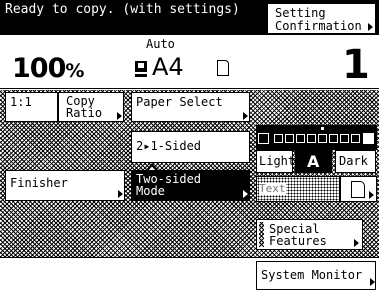 The image size is (379, 293). Describe the element at coordinates (298, 189) in the screenshot. I see `original-type-display: Text` at that location.